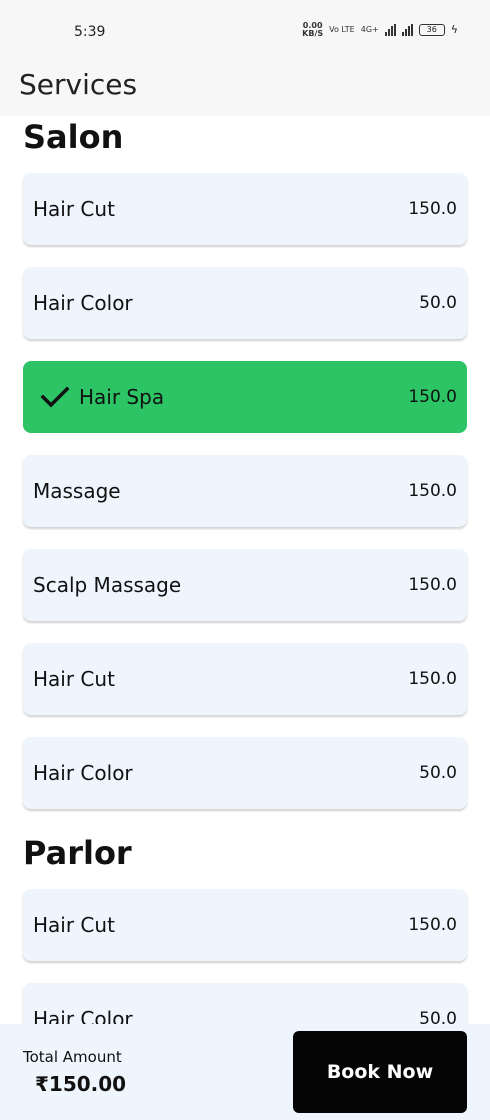 Image resolution: width=490 pixels, height=1120 pixels. What do you see at coordinates (245, 585) in the screenshot?
I see `service-card: Scalp Massage 150.0` at bounding box center [245, 585].